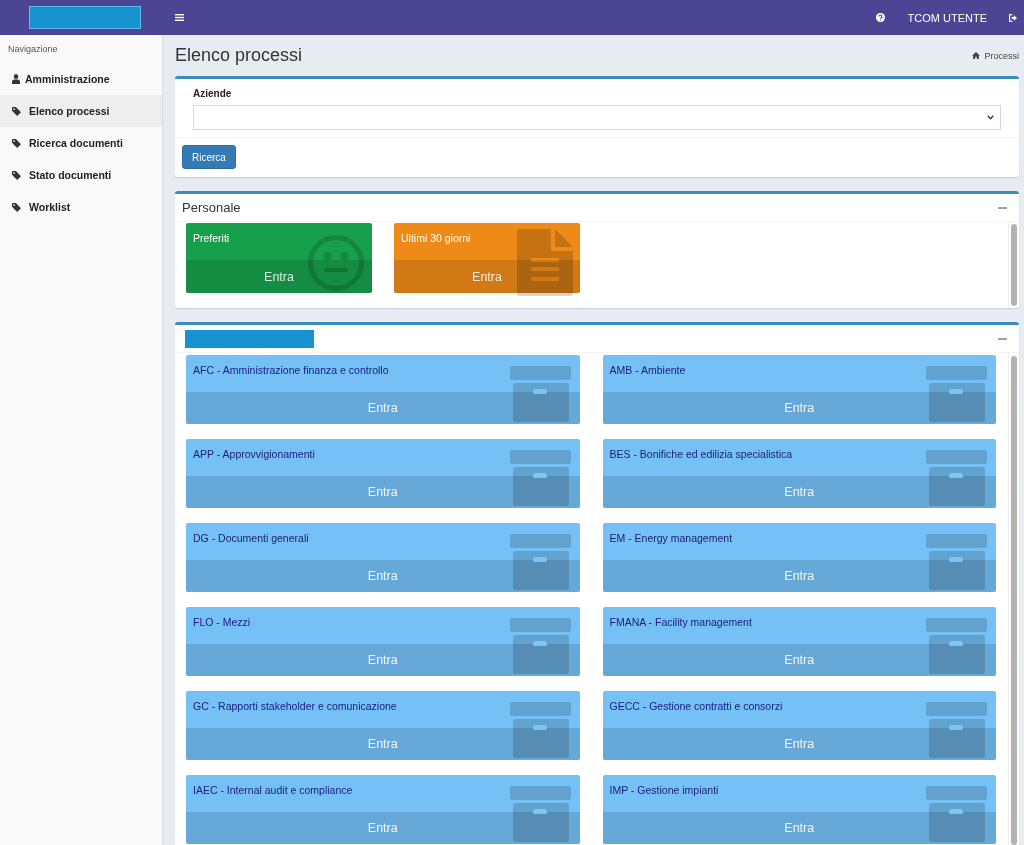 The image size is (1024, 845). What do you see at coordinates (295, 706) in the screenshot?
I see `tile-title: GC - Rapporti stakeholder e comunicazione` at bounding box center [295, 706].